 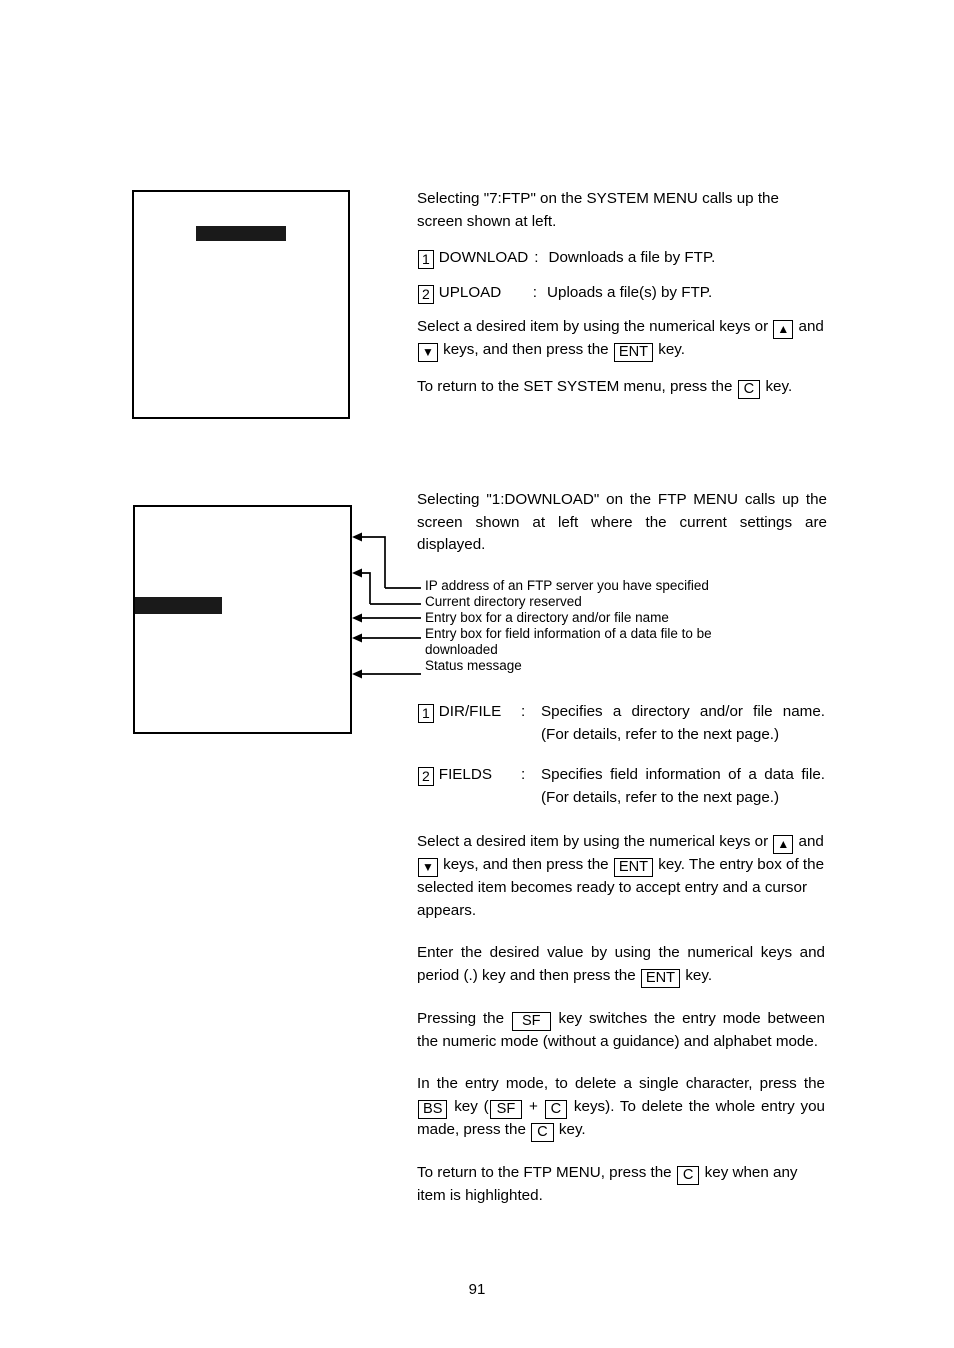 What do you see at coordinates (242, 619) in the screenshot?
I see `download-screen-illustration` at bounding box center [242, 619].